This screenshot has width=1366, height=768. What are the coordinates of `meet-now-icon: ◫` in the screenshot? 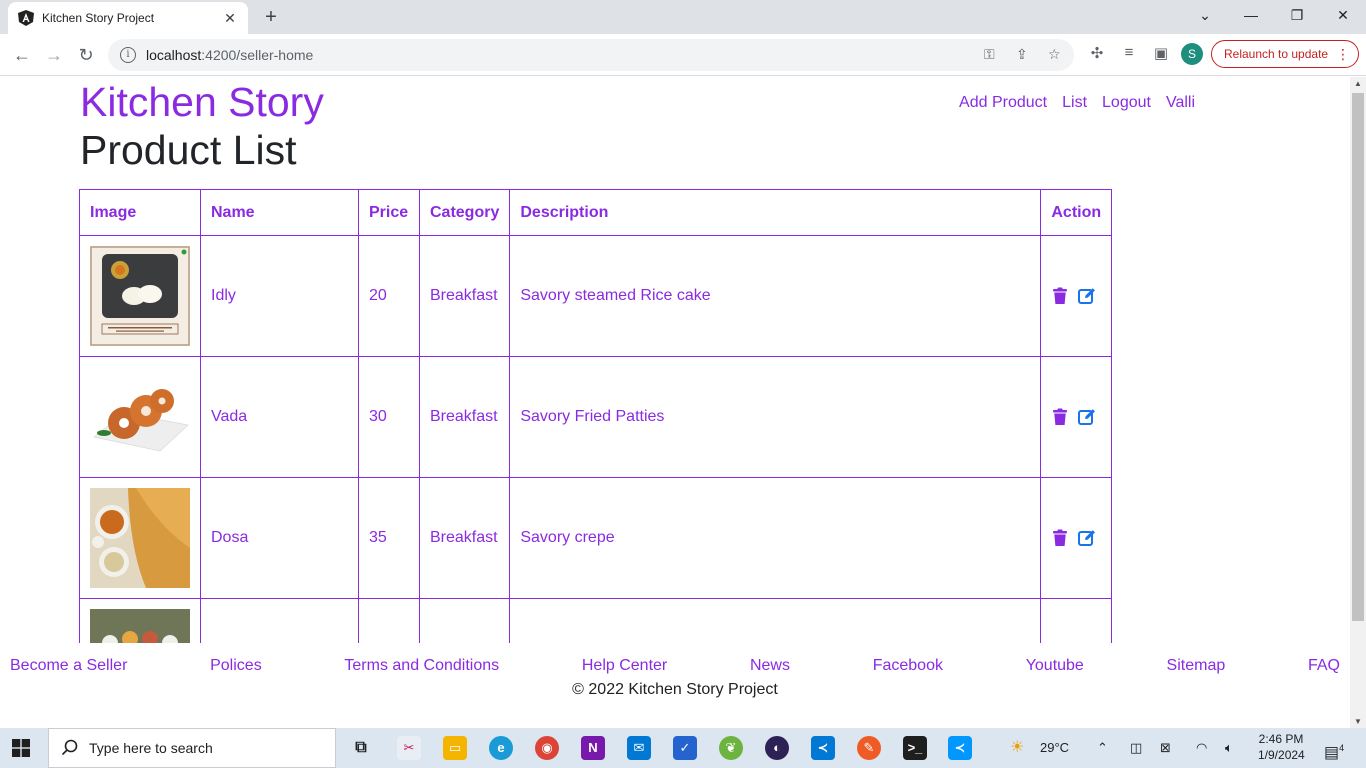 It's located at (1136, 748).